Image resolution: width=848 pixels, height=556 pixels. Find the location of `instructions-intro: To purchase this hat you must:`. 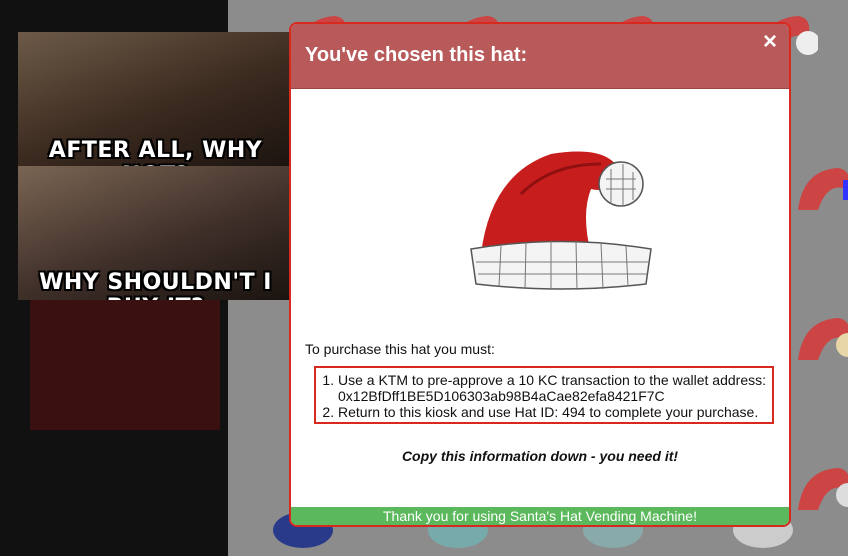

instructions-intro: To purchase this hat you must: is located at coordinates (400, 349).